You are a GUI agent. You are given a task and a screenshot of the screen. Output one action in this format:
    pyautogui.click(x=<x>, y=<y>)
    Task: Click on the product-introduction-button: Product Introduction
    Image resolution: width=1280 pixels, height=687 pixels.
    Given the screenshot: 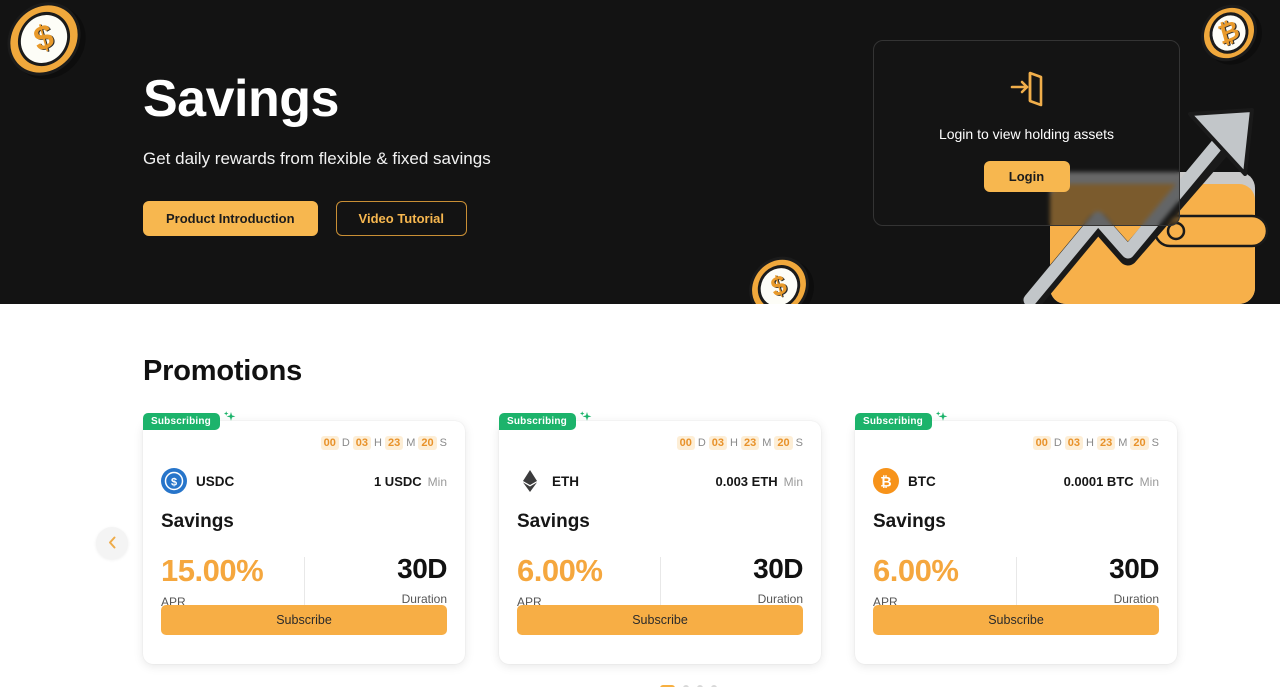 What is the action you would take?
    pyautogui.click(x=230, y=218)
    